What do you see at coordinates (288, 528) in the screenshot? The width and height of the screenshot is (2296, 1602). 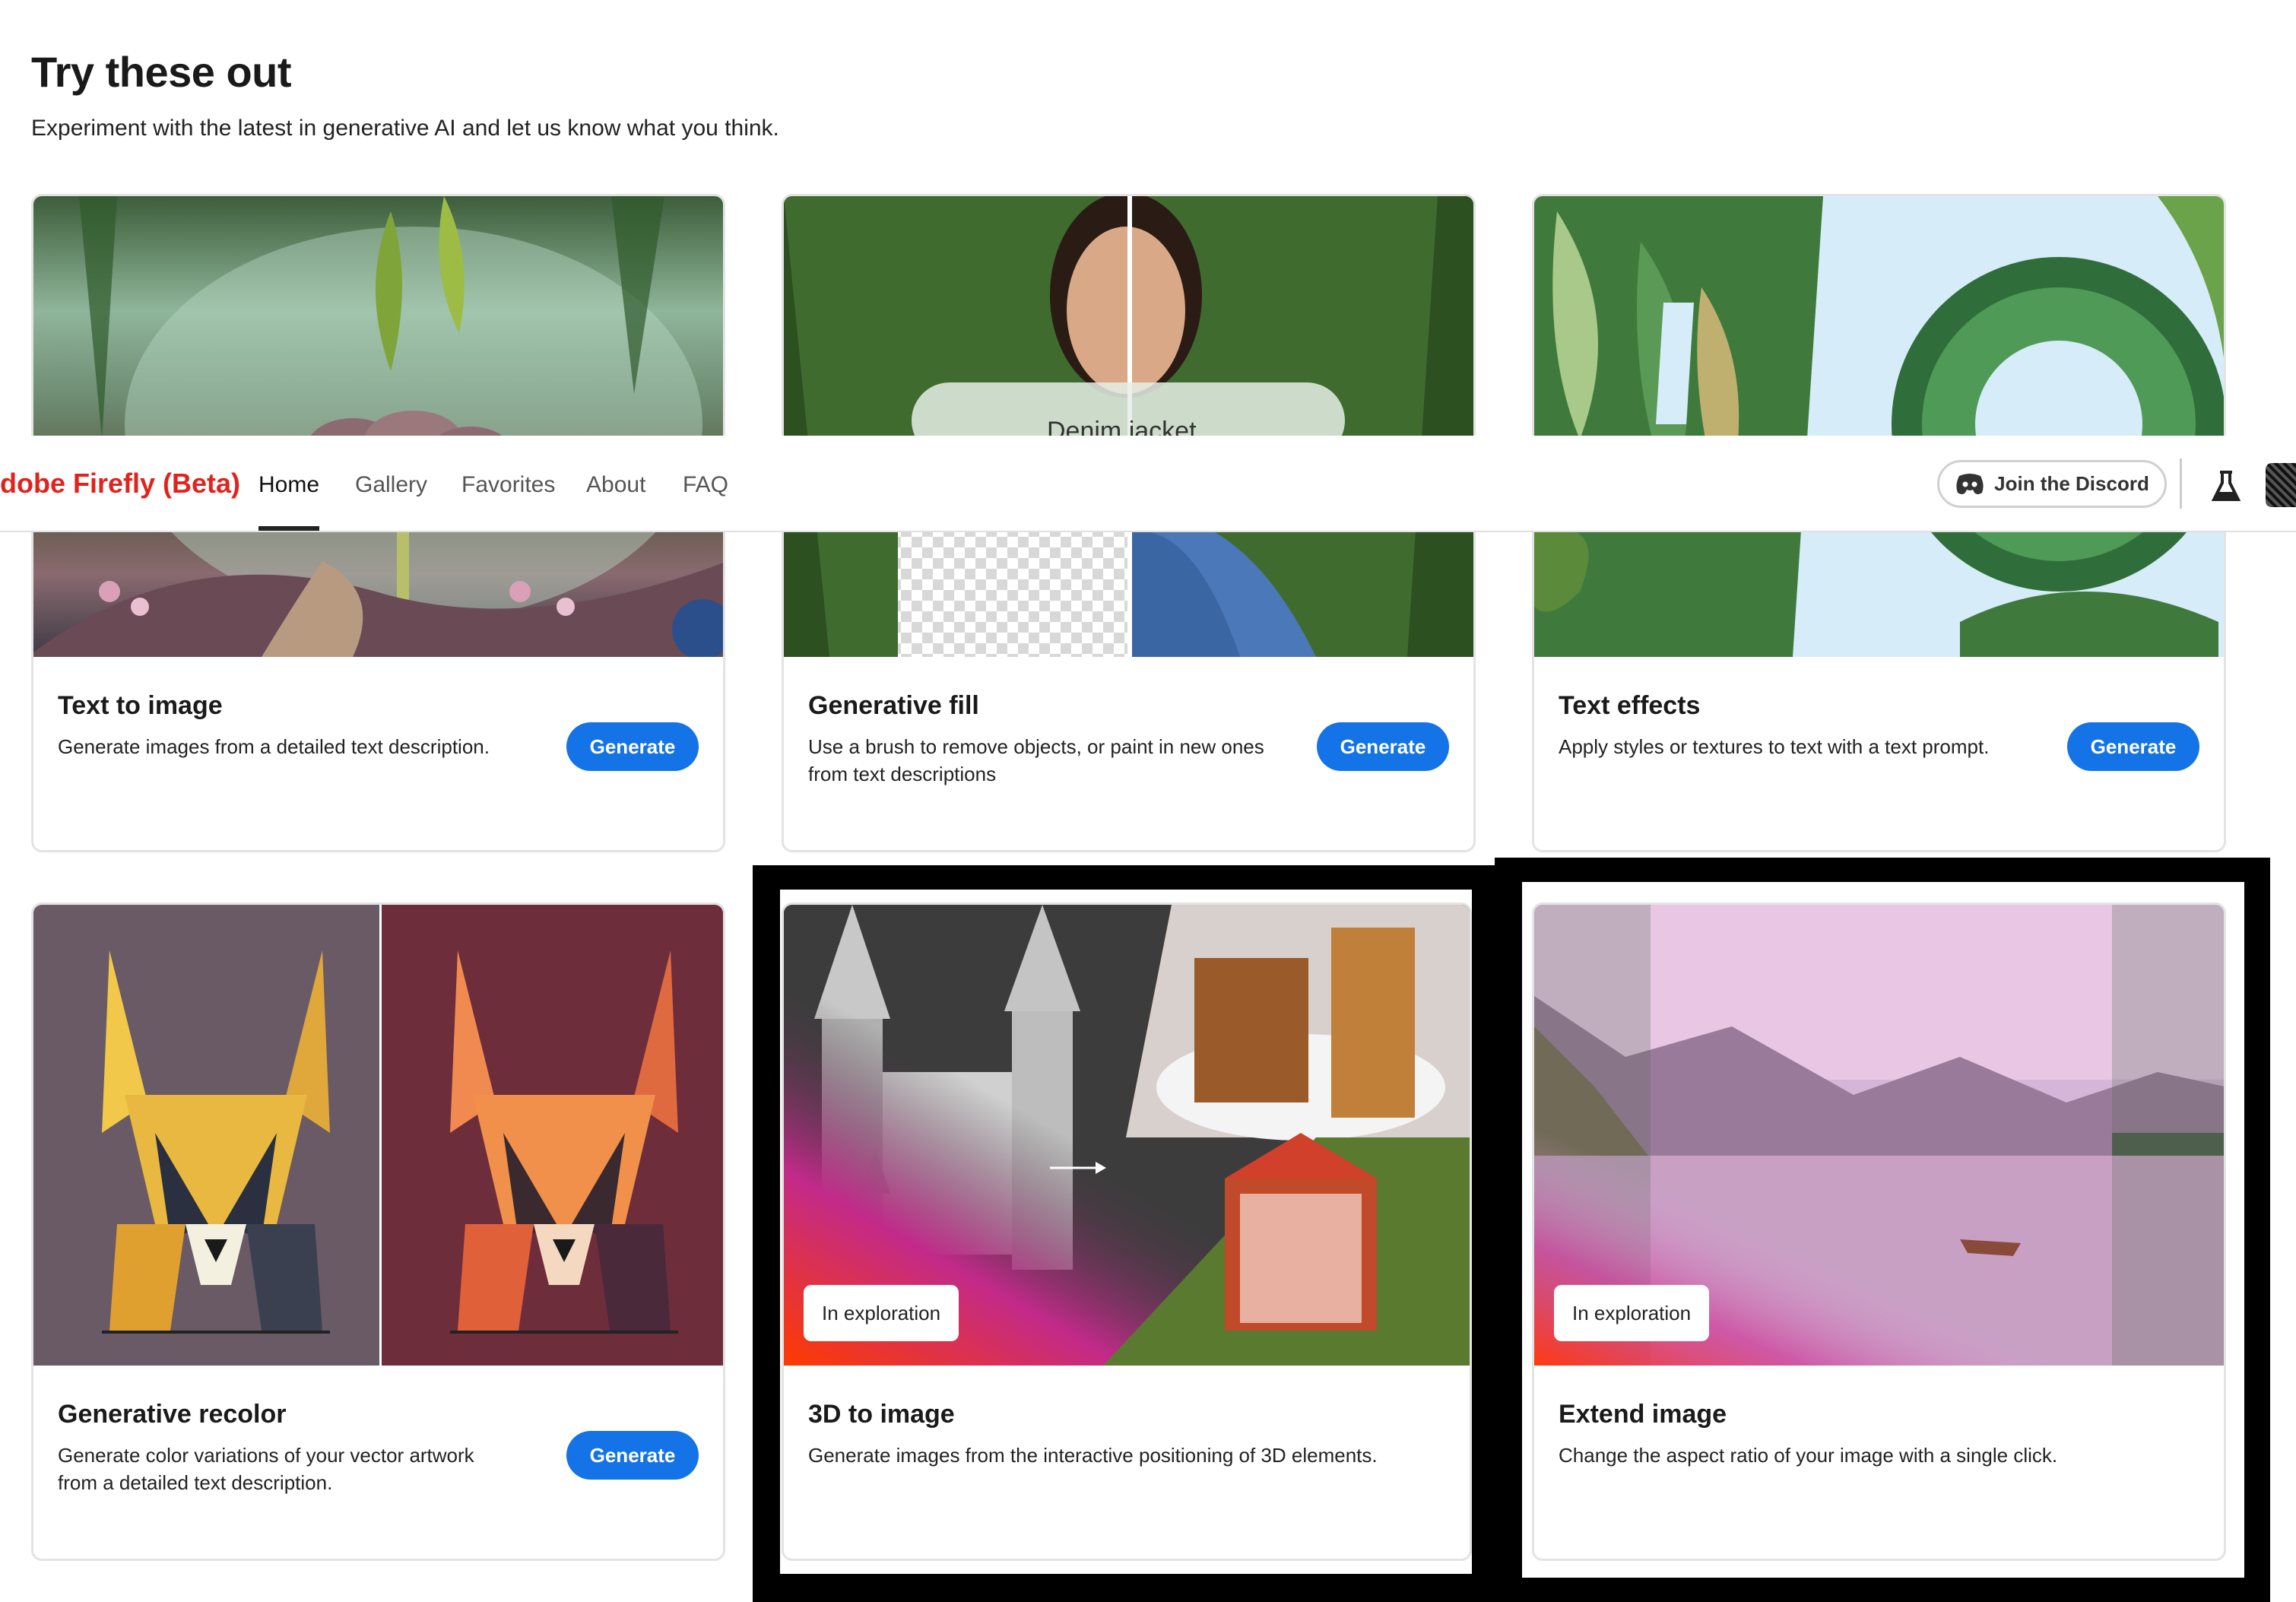 I see `active-tab-indicator` at bounding box center [288, 528].